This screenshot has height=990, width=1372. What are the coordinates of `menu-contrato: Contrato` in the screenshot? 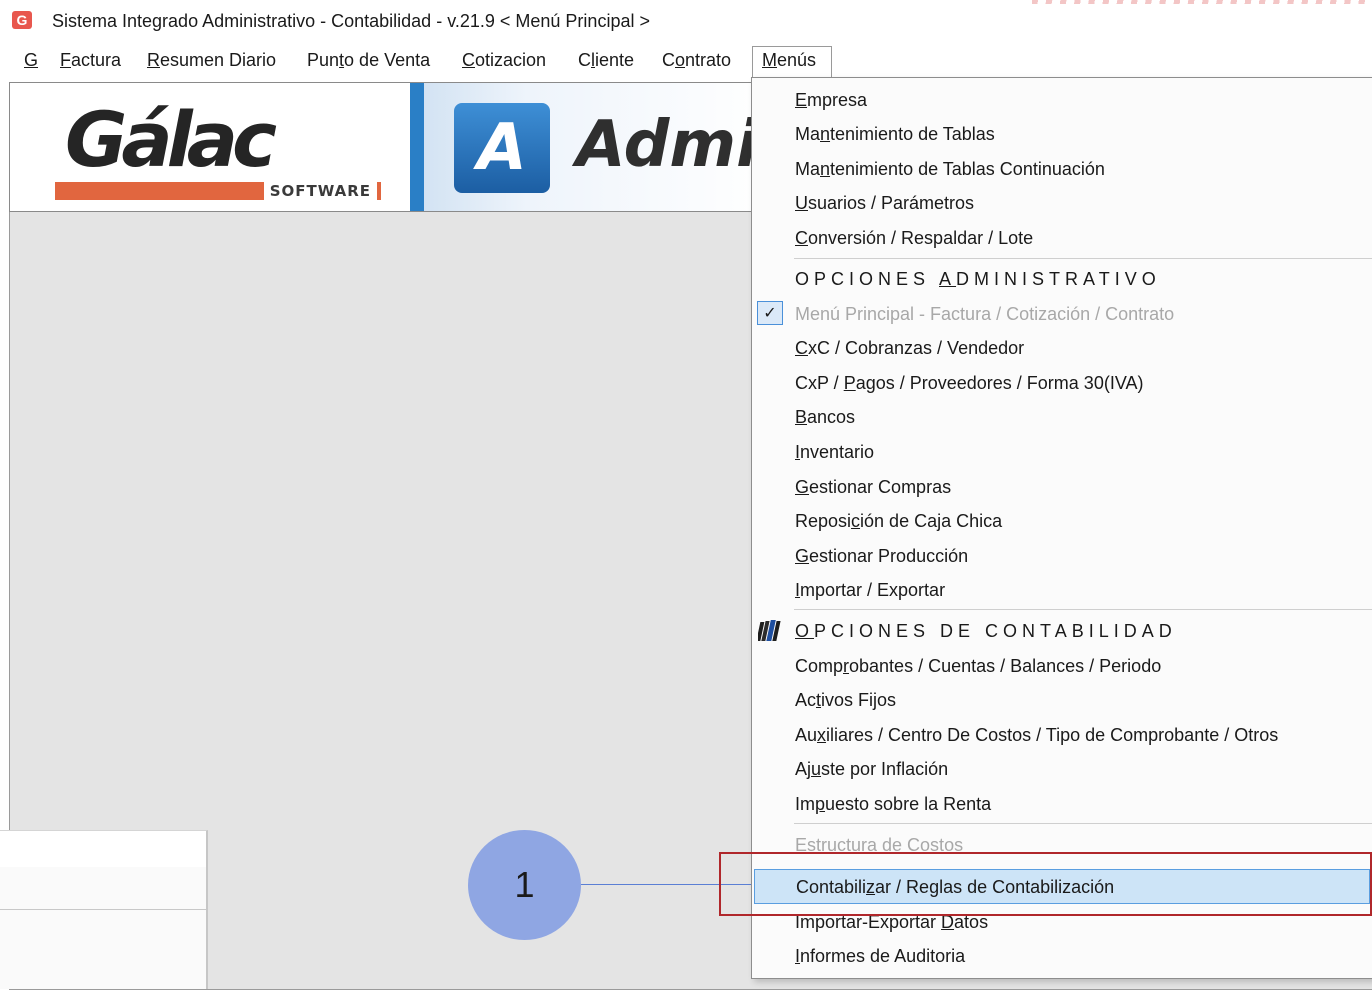 It's located at (696, 60).